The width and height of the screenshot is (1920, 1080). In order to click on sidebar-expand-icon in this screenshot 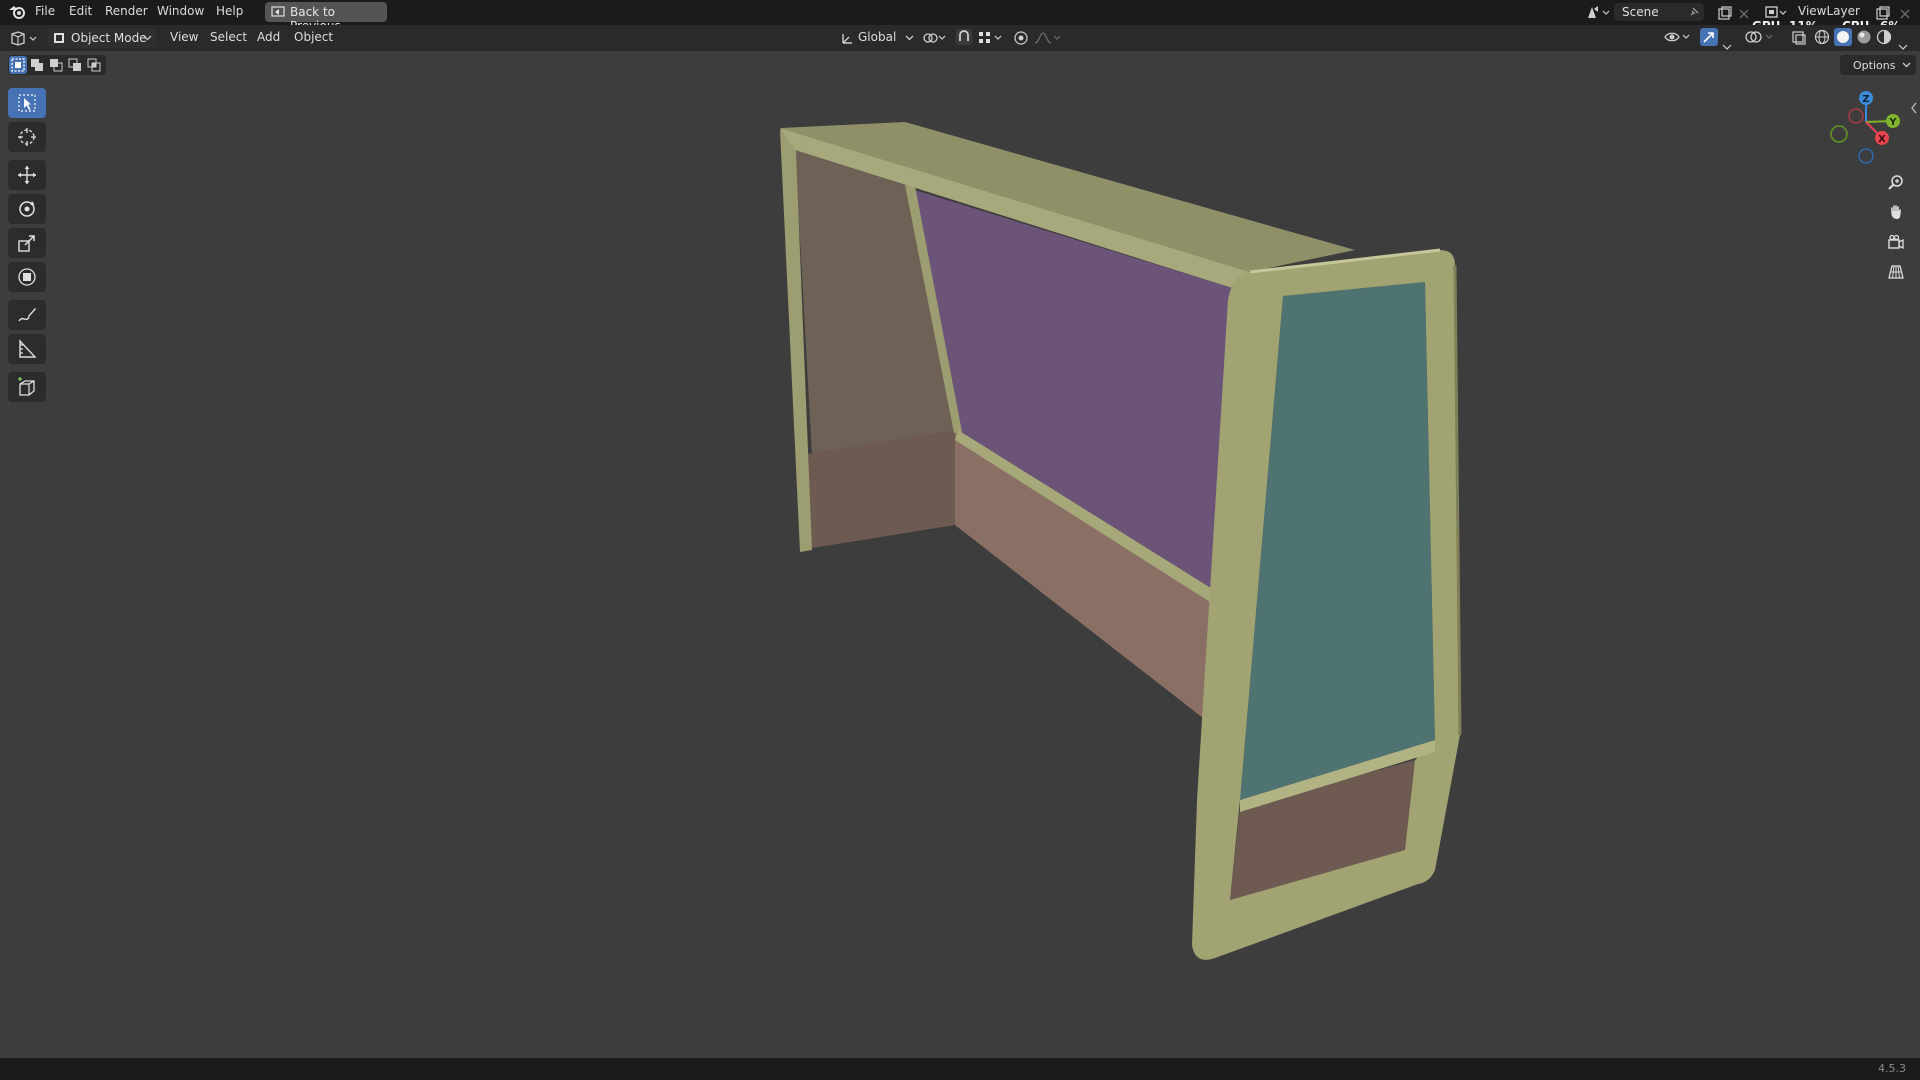, I will do `click(1914, 108)`.